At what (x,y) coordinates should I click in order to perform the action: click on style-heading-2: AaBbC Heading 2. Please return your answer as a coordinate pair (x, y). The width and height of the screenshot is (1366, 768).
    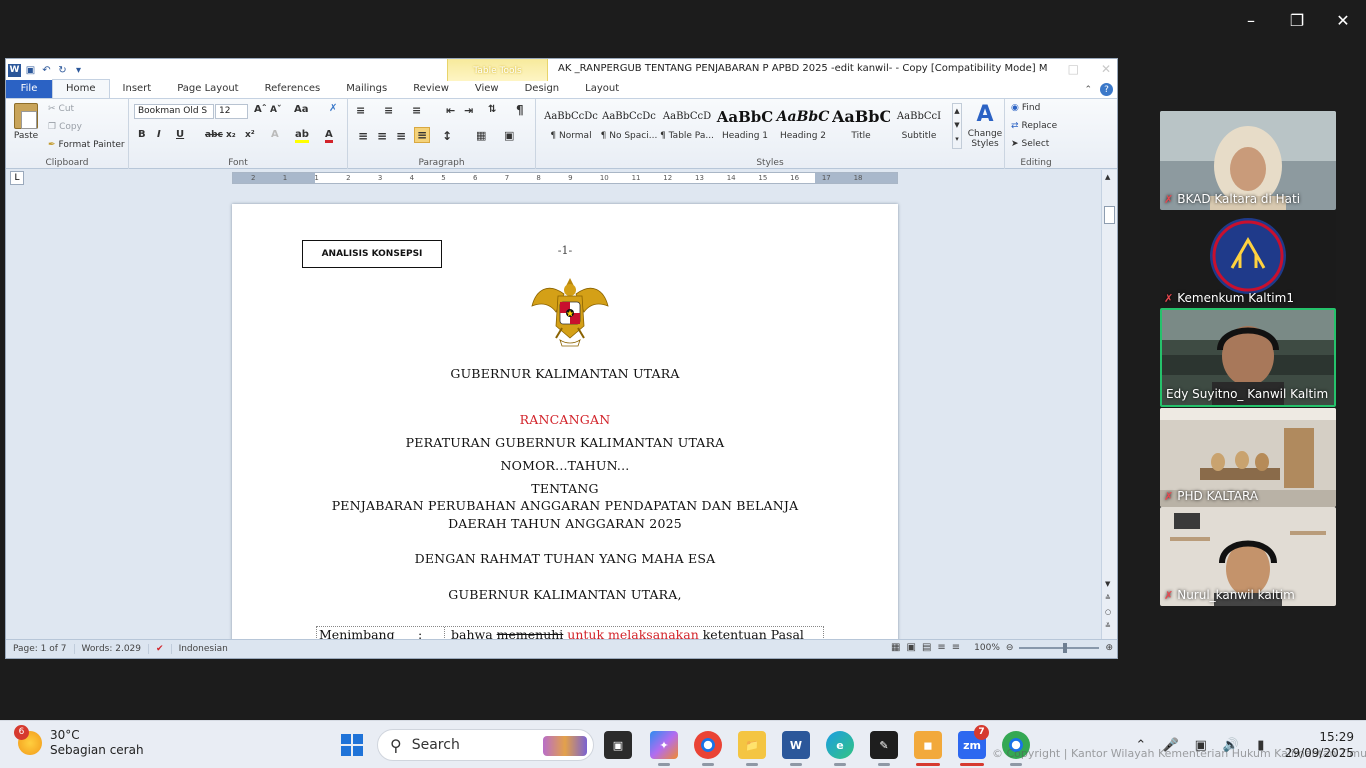
    Looking at the image, I should click on (803, 126).